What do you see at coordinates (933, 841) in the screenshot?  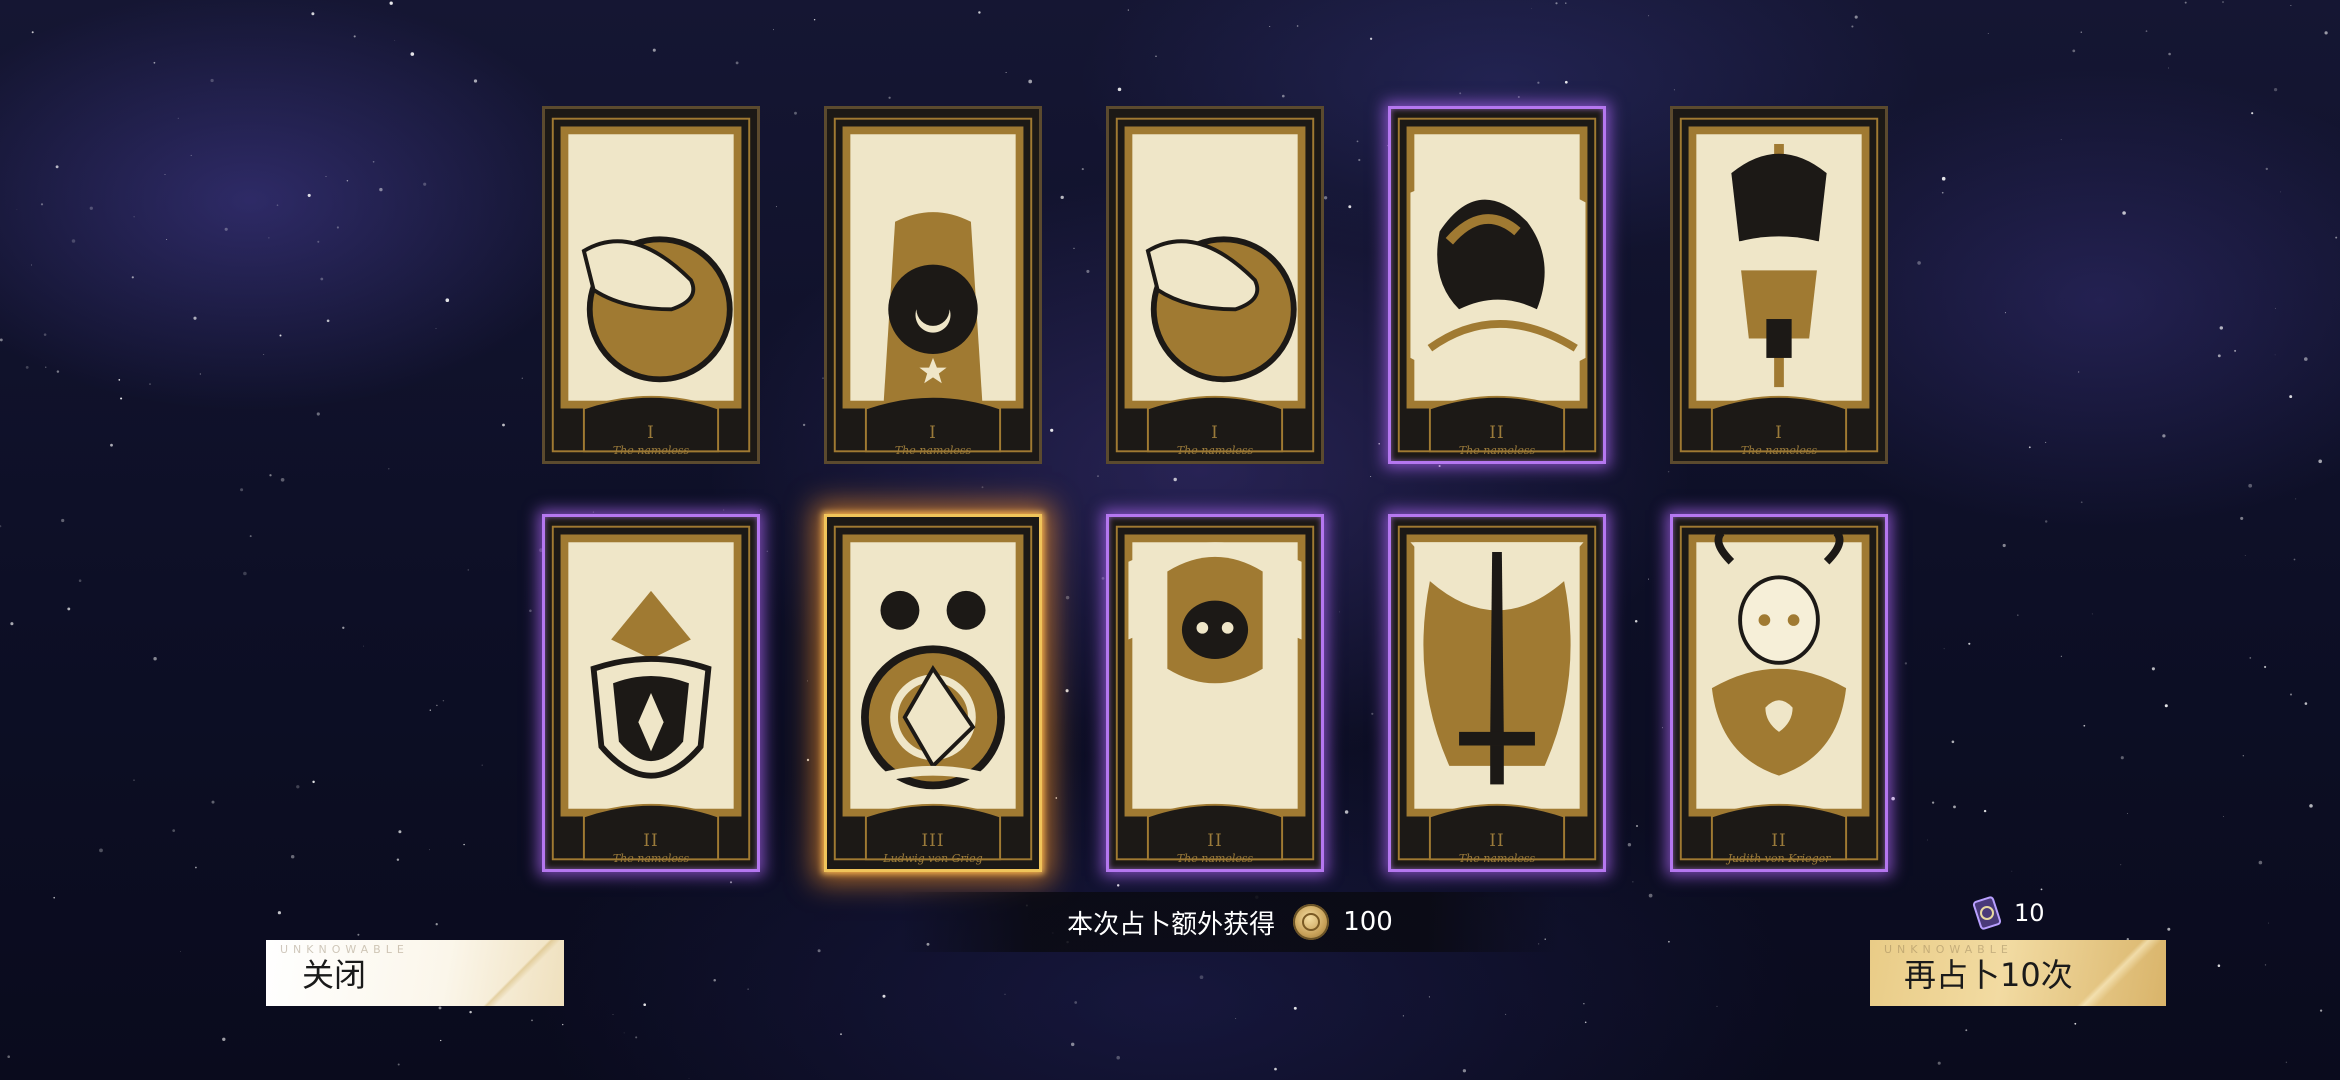 I see `card-numeral: III` at bounding box center [933, 841].